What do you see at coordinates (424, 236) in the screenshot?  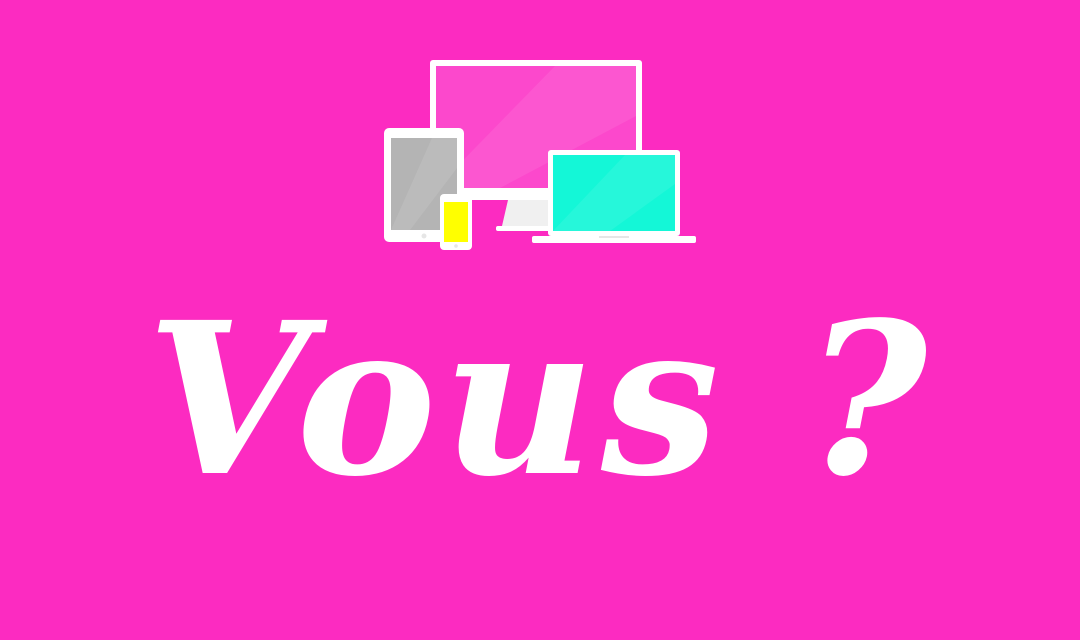 I see `tablet-home-button` at bounding box center [424, 236].